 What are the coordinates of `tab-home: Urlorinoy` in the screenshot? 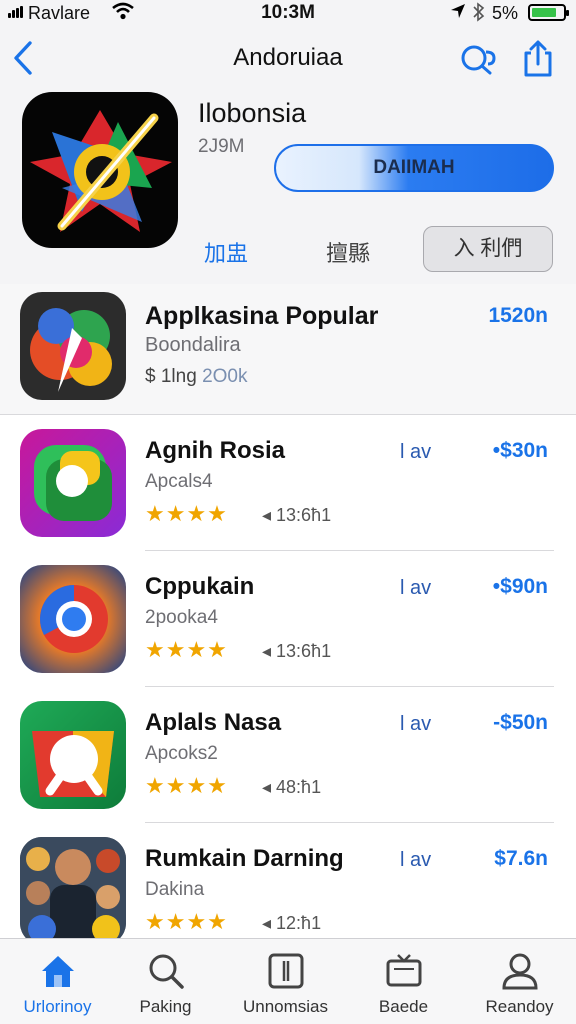 It's located at (57, 981).